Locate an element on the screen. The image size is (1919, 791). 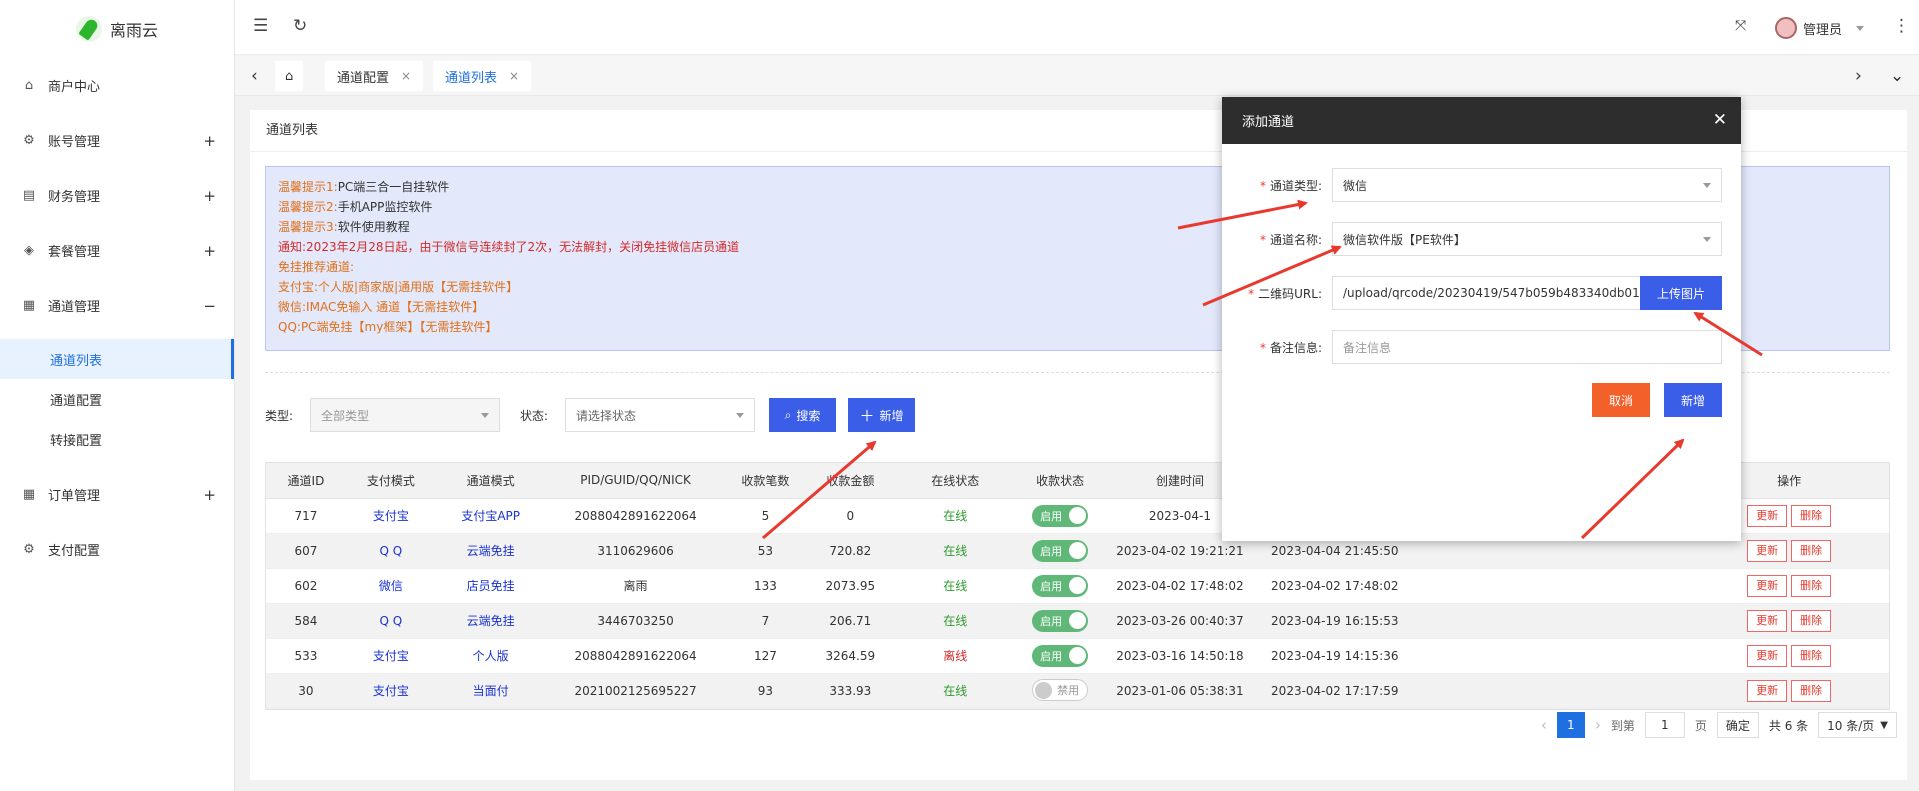
page-size-select: 10 条/页 ▼ is located at coordinates (1857, 725).